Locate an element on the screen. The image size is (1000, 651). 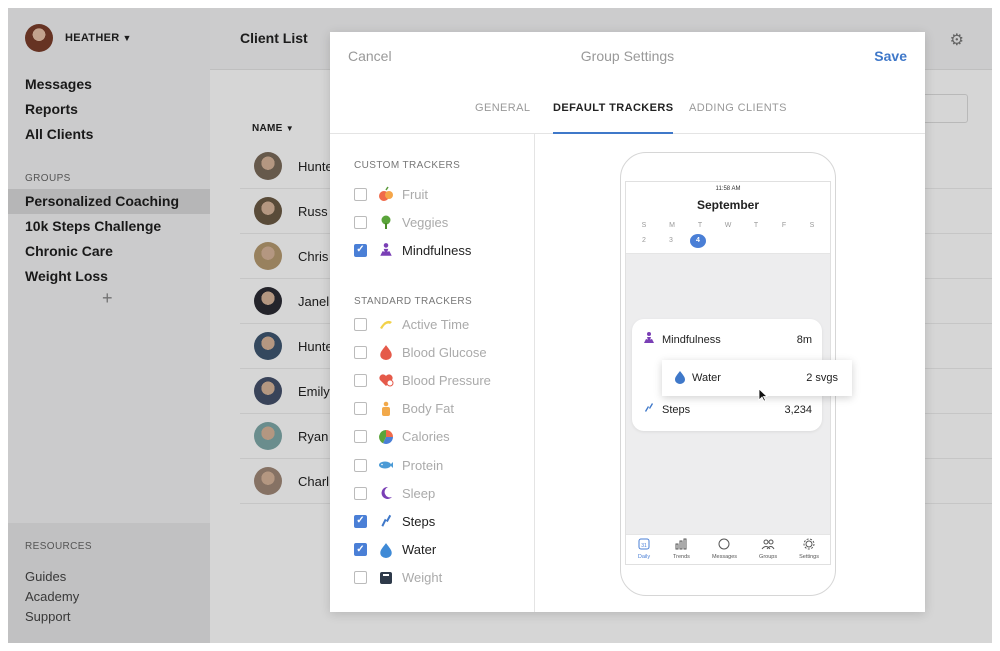
client-name: Charli is located at coordinates (315, 481).